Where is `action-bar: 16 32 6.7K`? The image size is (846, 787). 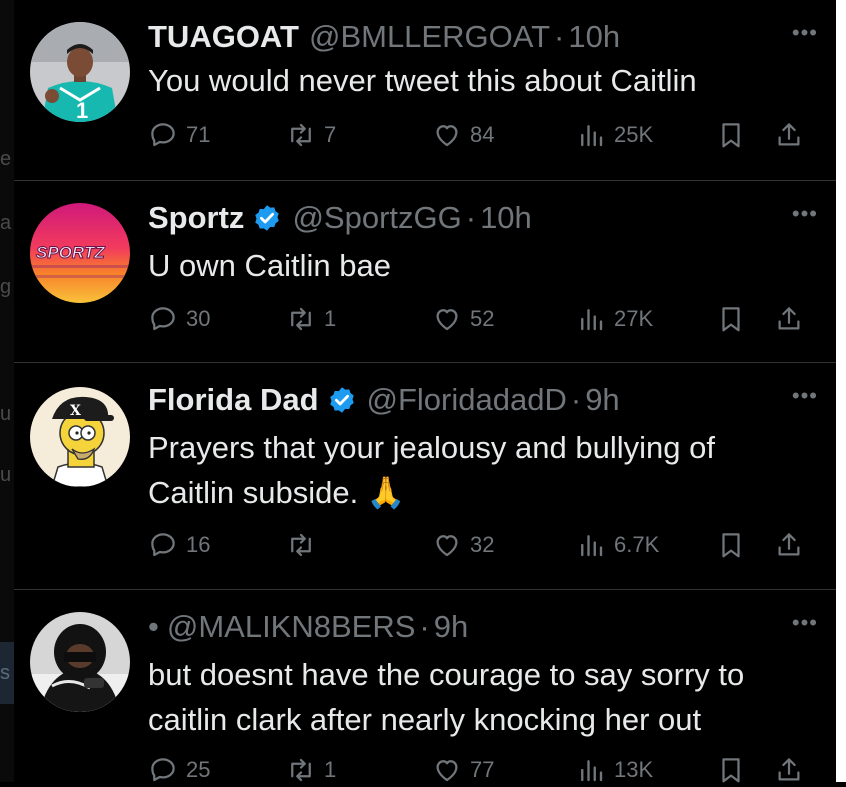
action-bar: 16 32 6.7K is located at coordinates (488, 545).